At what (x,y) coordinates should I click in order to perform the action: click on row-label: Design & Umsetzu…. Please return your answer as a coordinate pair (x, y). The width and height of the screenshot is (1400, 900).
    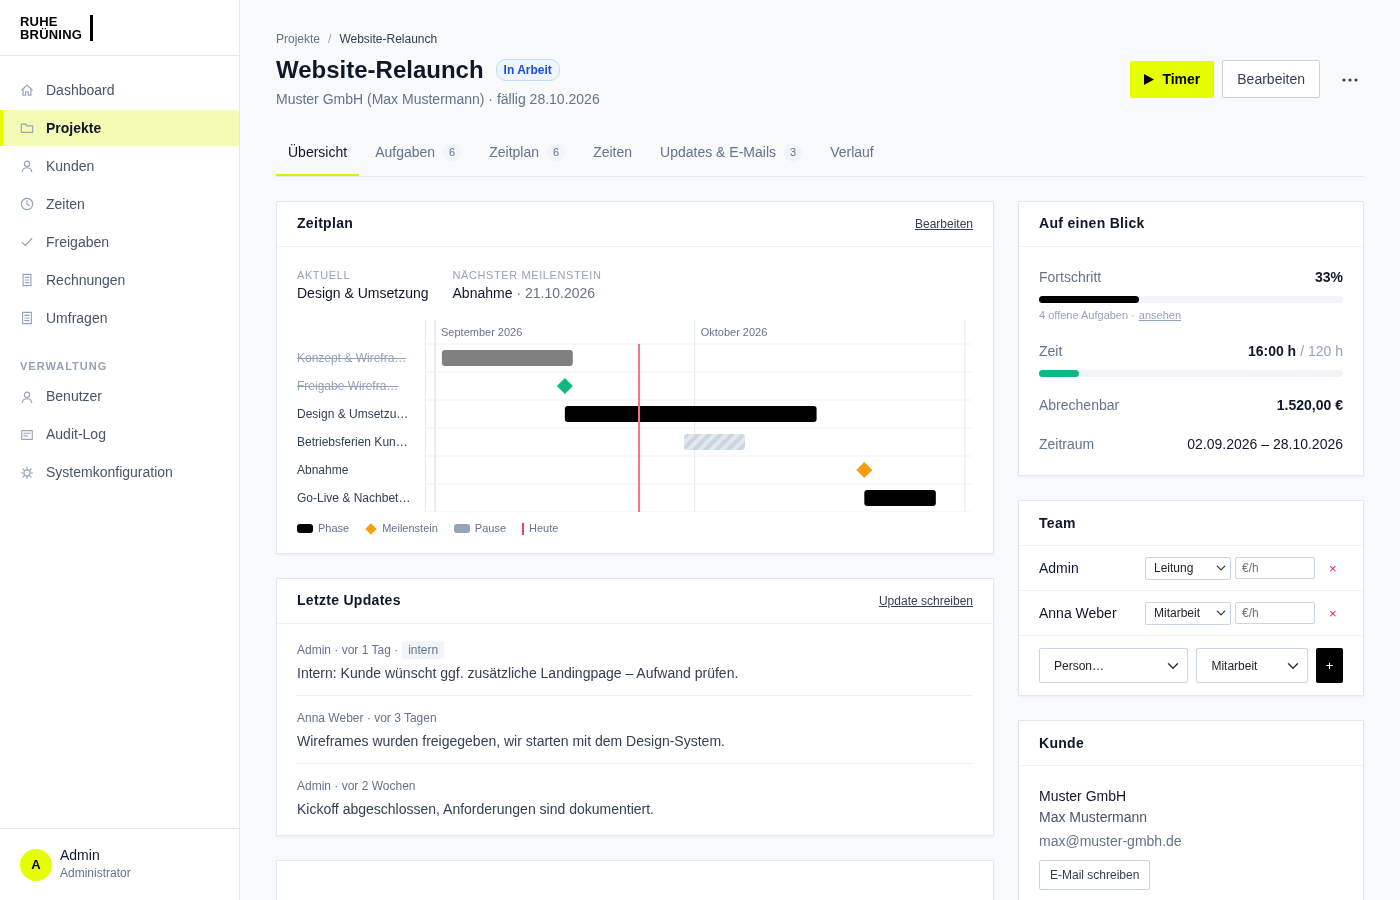
    Looking at the image, I should click on (353, 415).